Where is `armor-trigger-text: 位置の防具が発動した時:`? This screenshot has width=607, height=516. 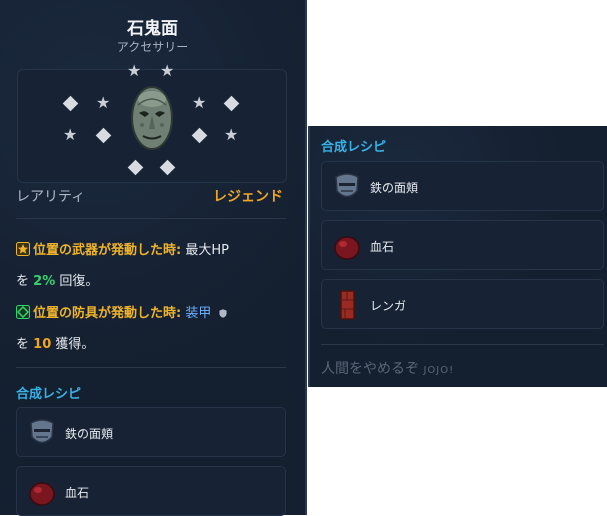
armor-trigger-text: 位置の防具が発動した時: is located at coordinates (107, 313).